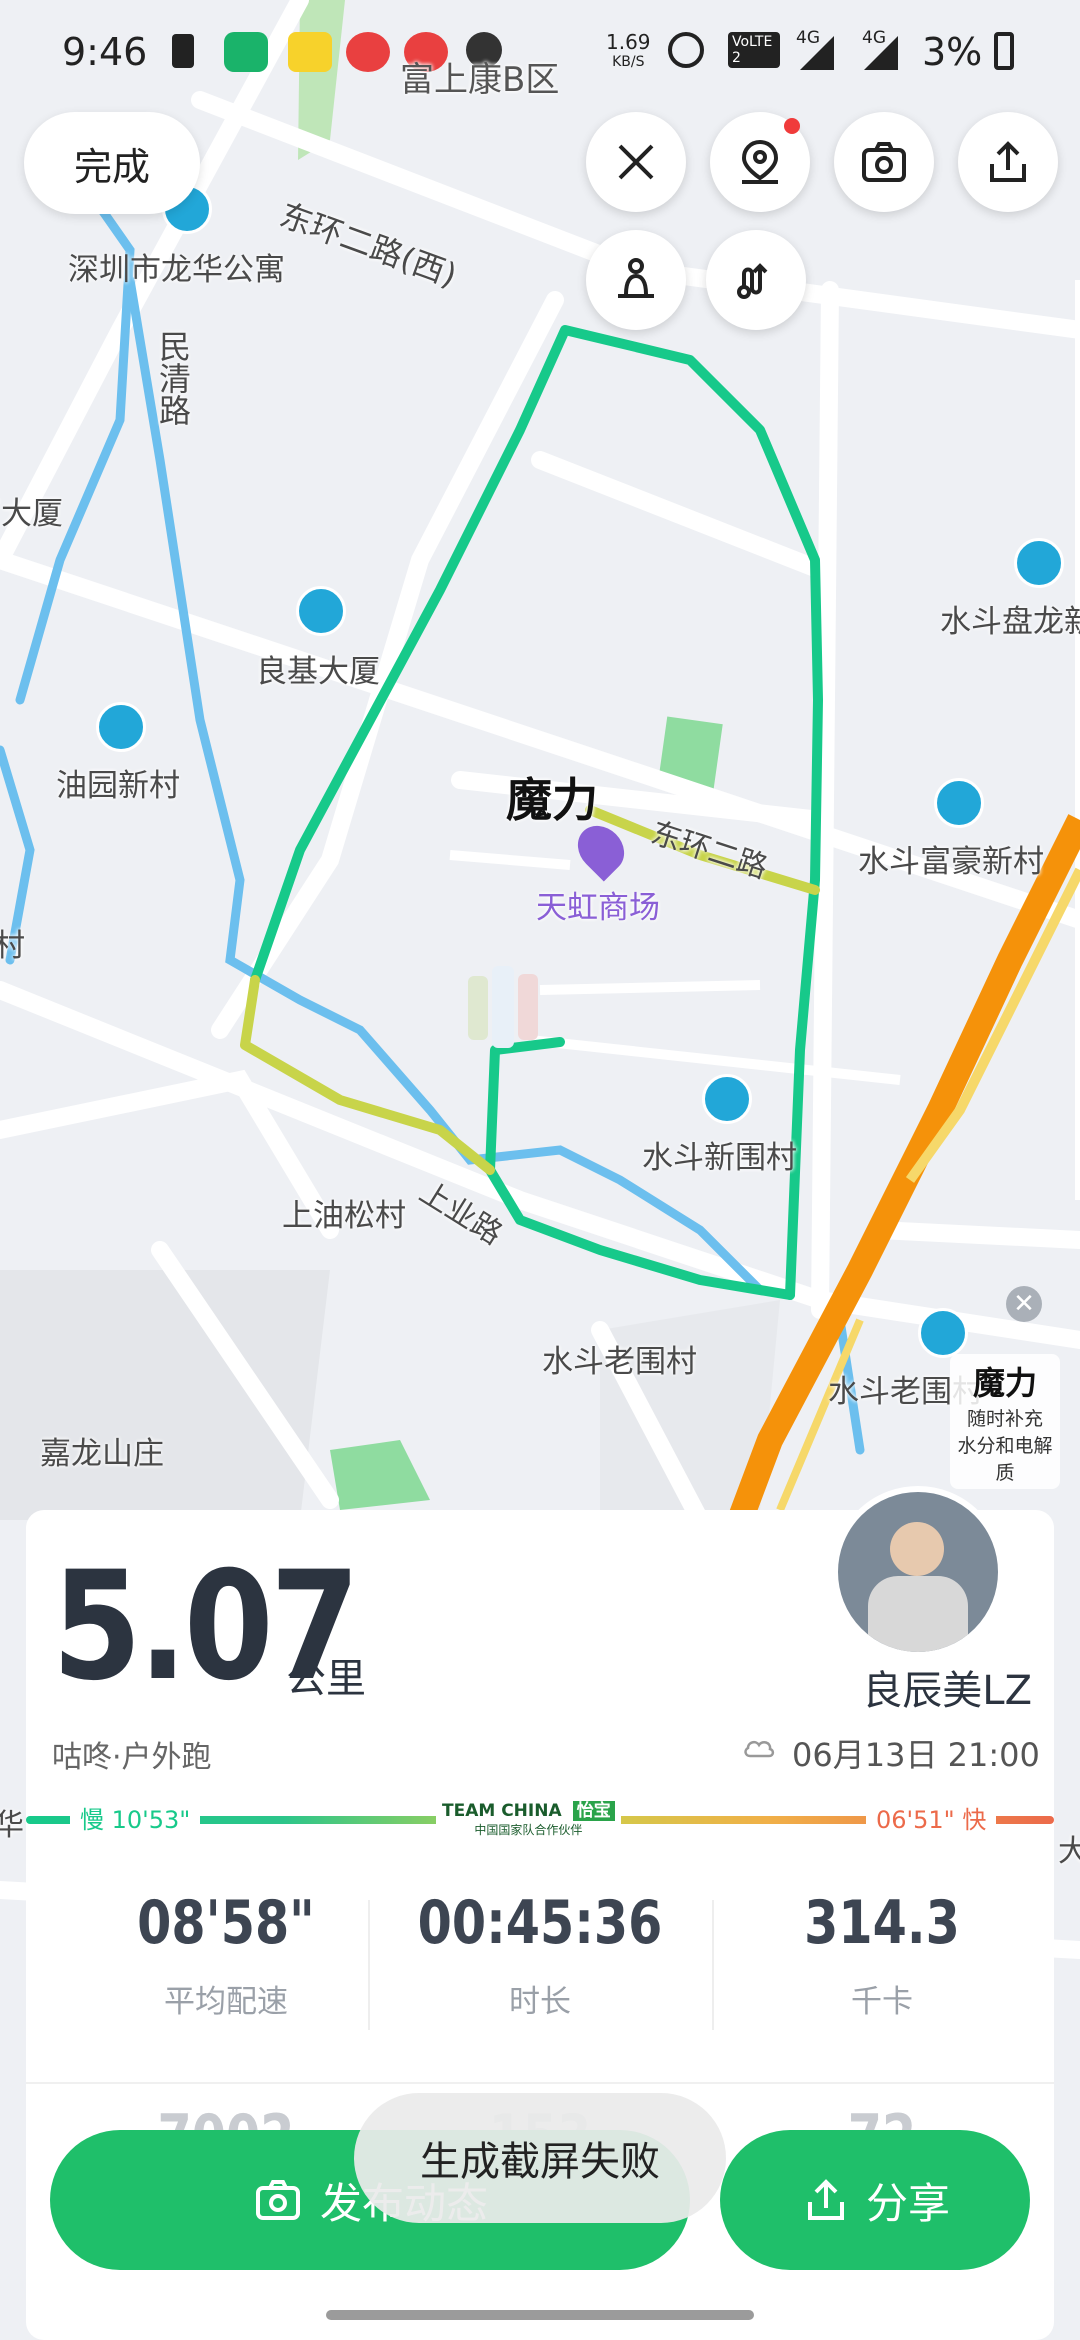 This screenshot has height=2340, width=1080. Describe the element at coordinates (752, 281) in the screenshot. I see `route-icon` at that location.